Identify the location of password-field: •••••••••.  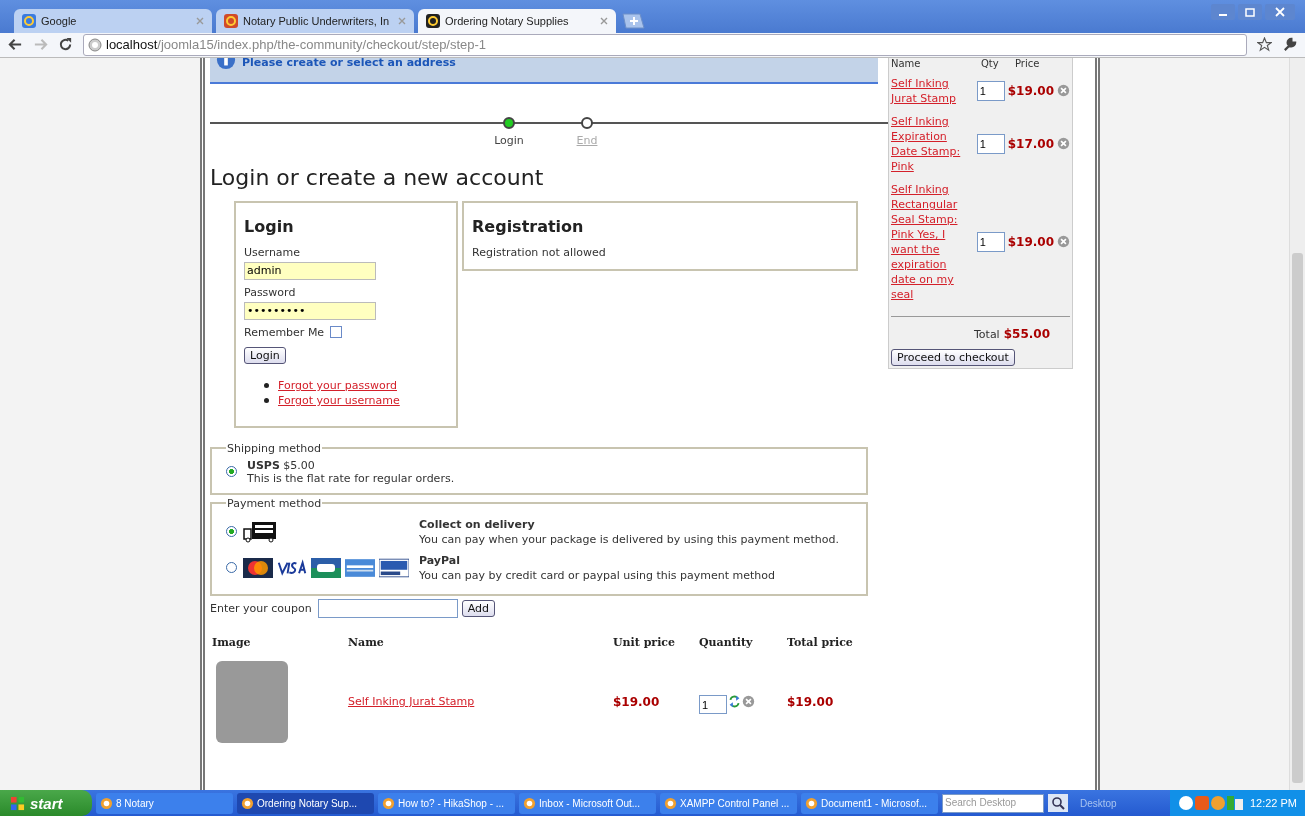
(310, 310).